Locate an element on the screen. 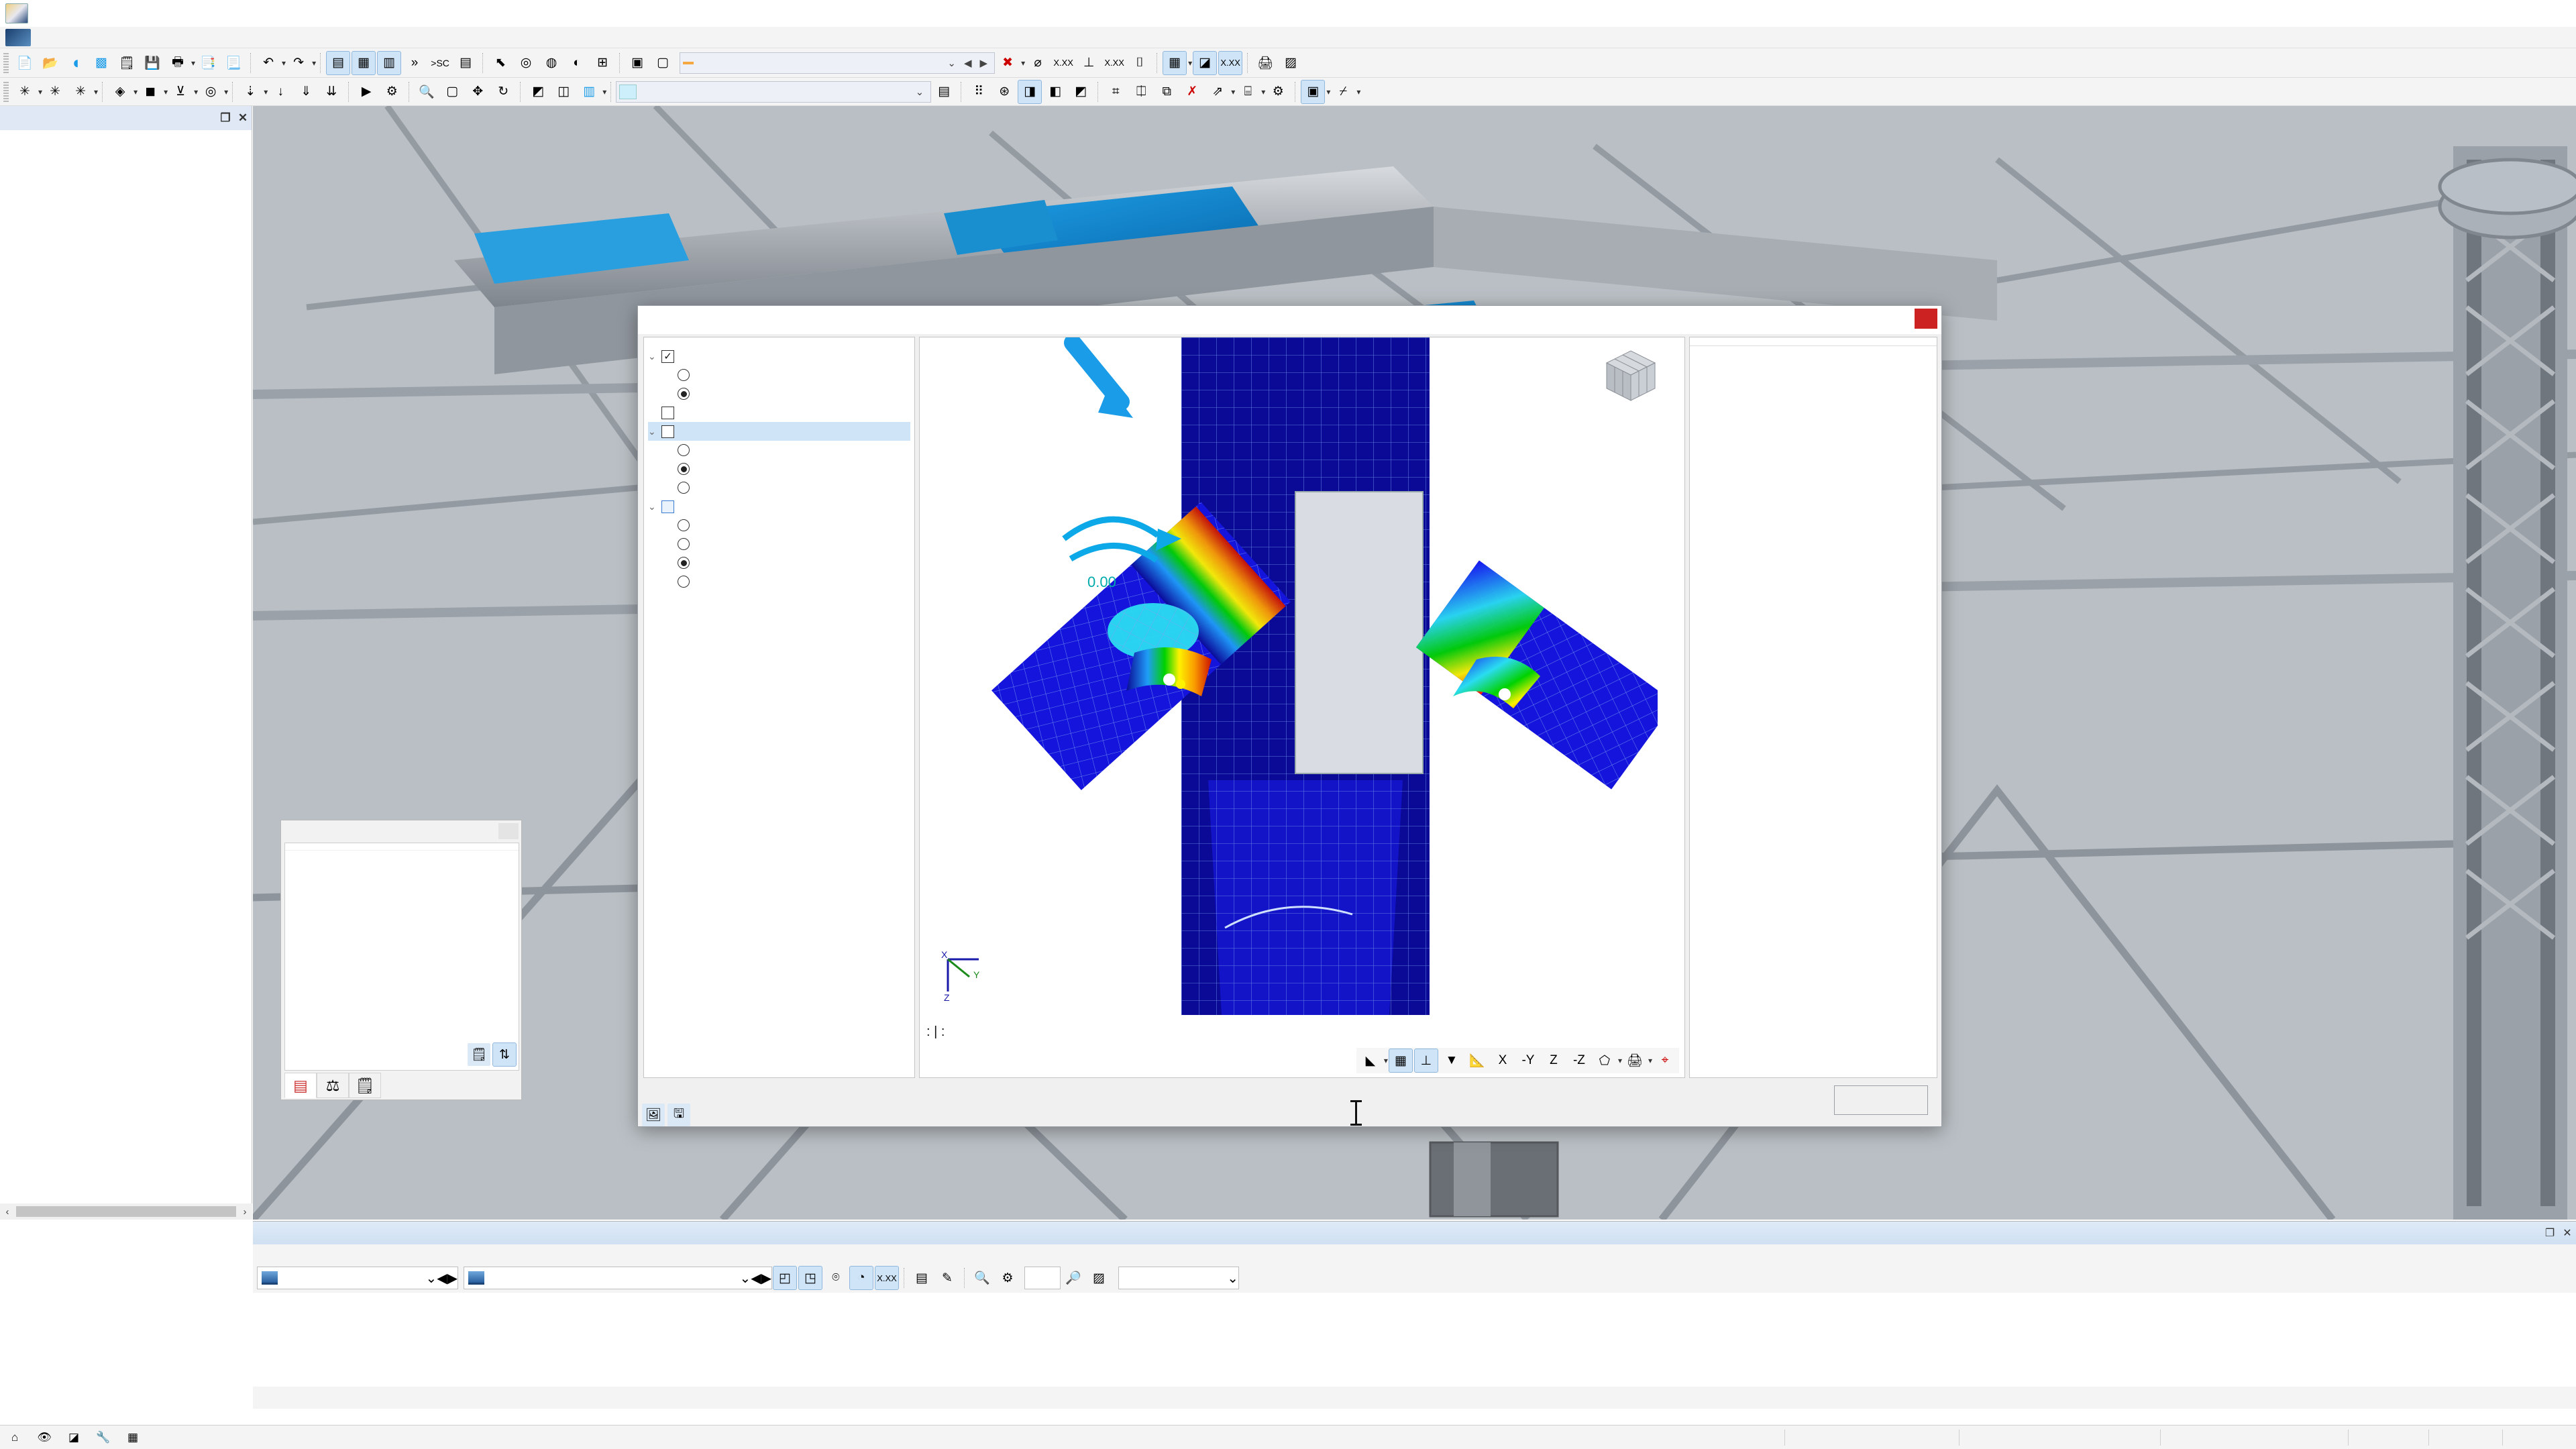 Image resolution: width=2576 pixels, height=1449 pixels. show-values-icon: X.XX is located at coordinates (887, 1278).